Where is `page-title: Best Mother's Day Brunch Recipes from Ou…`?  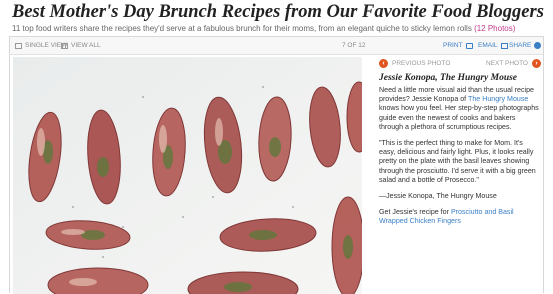
page-title: Best Mother's Day Brunch Recipes from Ou… is located at coordinates (278, 12).